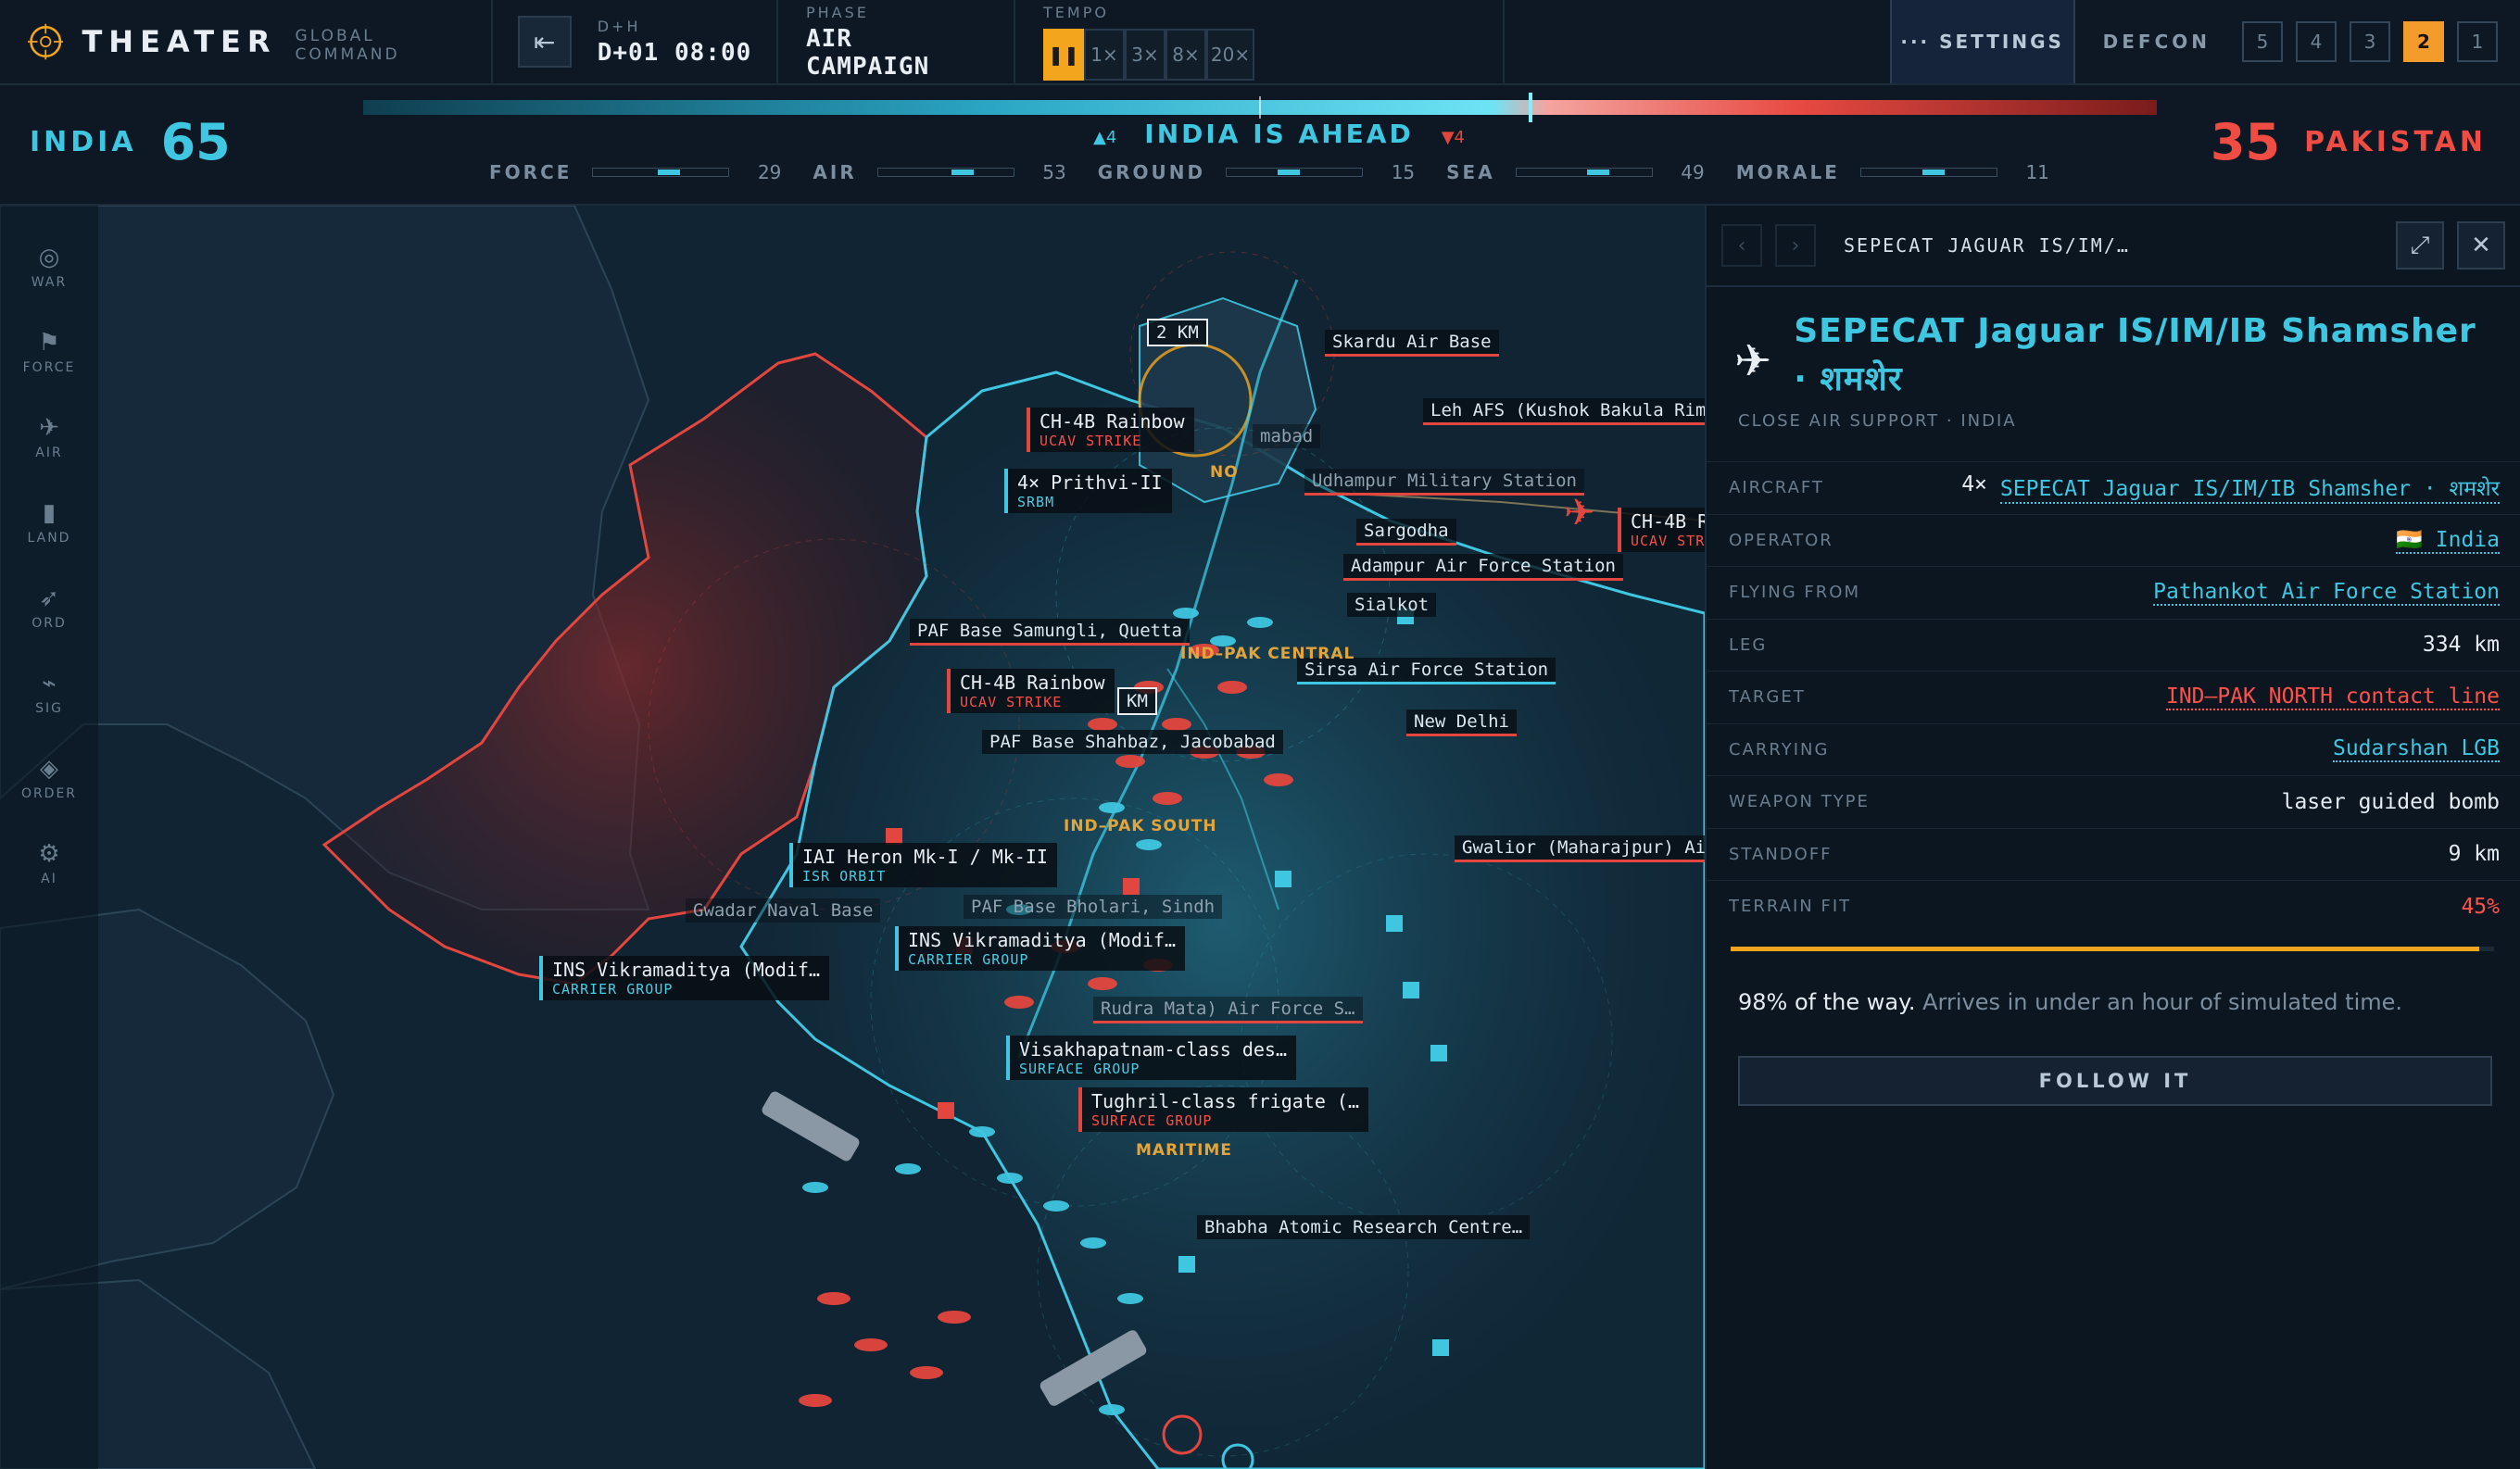 Image resolution: width=2520 pixels, height=1469 pixels. I want to click on pakistan-score-value: 35, so click(2245, 142).